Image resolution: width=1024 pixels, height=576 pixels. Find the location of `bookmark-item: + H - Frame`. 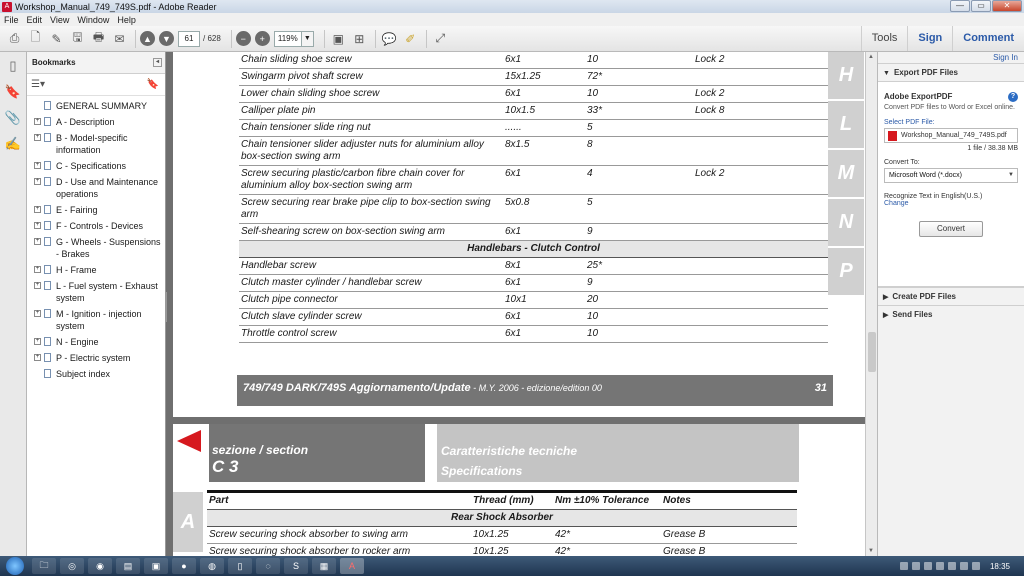

bookmark-item: + H - Frame is located at coordinates (96, 270).